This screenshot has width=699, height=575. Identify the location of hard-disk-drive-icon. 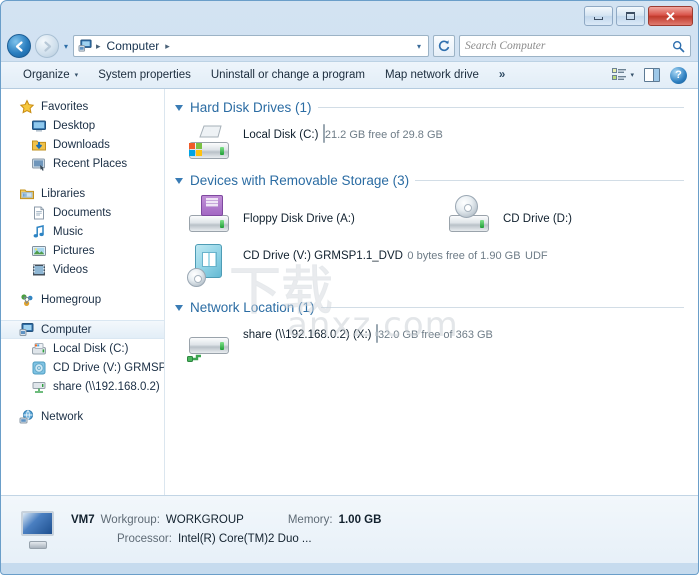
(210, 142).